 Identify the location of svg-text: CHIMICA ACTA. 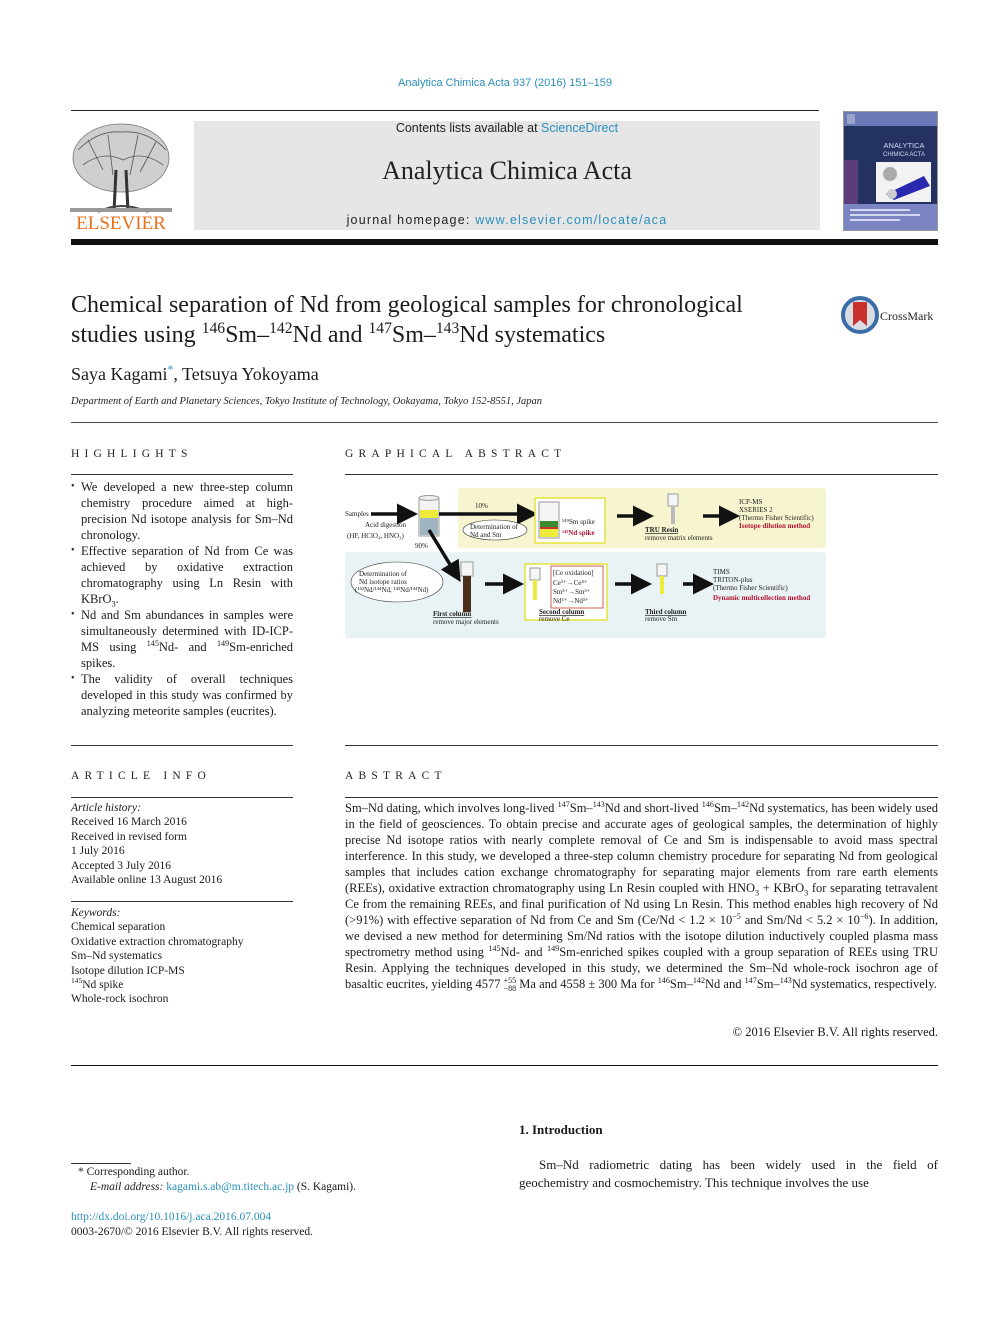
(904, 155).